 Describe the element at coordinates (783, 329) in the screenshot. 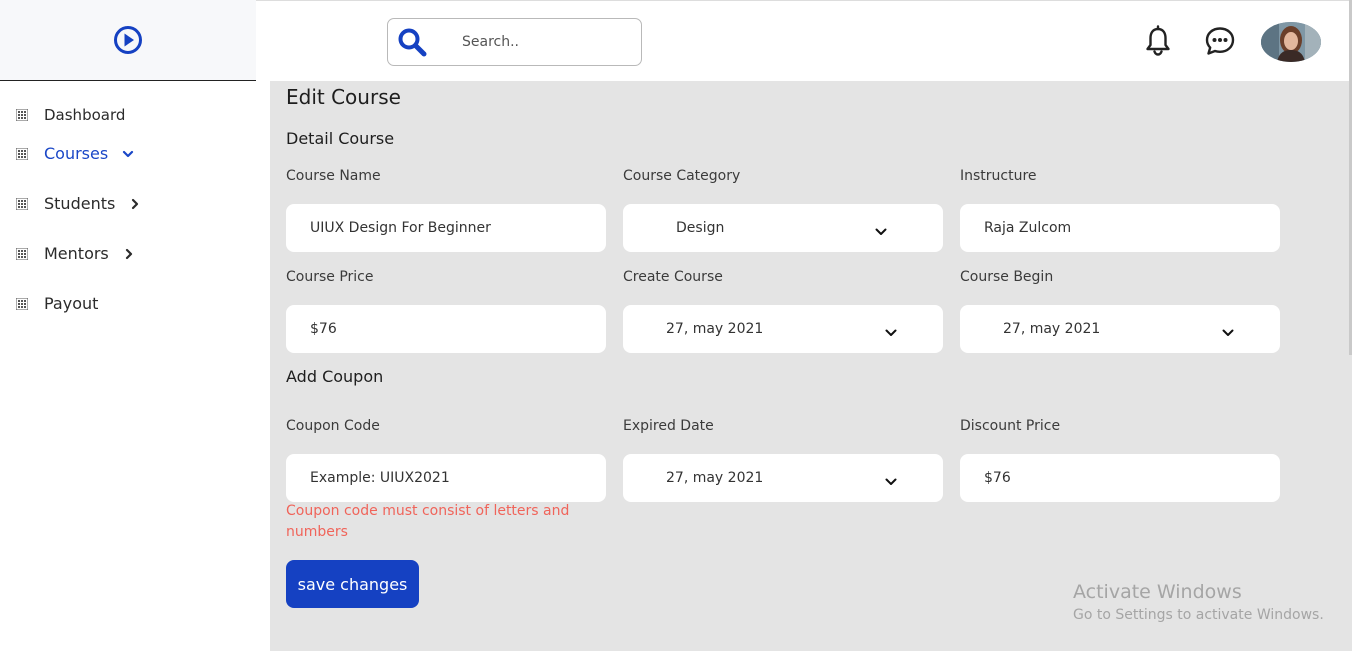

I see `create-course-date-select: 27, may 2021` at that location.